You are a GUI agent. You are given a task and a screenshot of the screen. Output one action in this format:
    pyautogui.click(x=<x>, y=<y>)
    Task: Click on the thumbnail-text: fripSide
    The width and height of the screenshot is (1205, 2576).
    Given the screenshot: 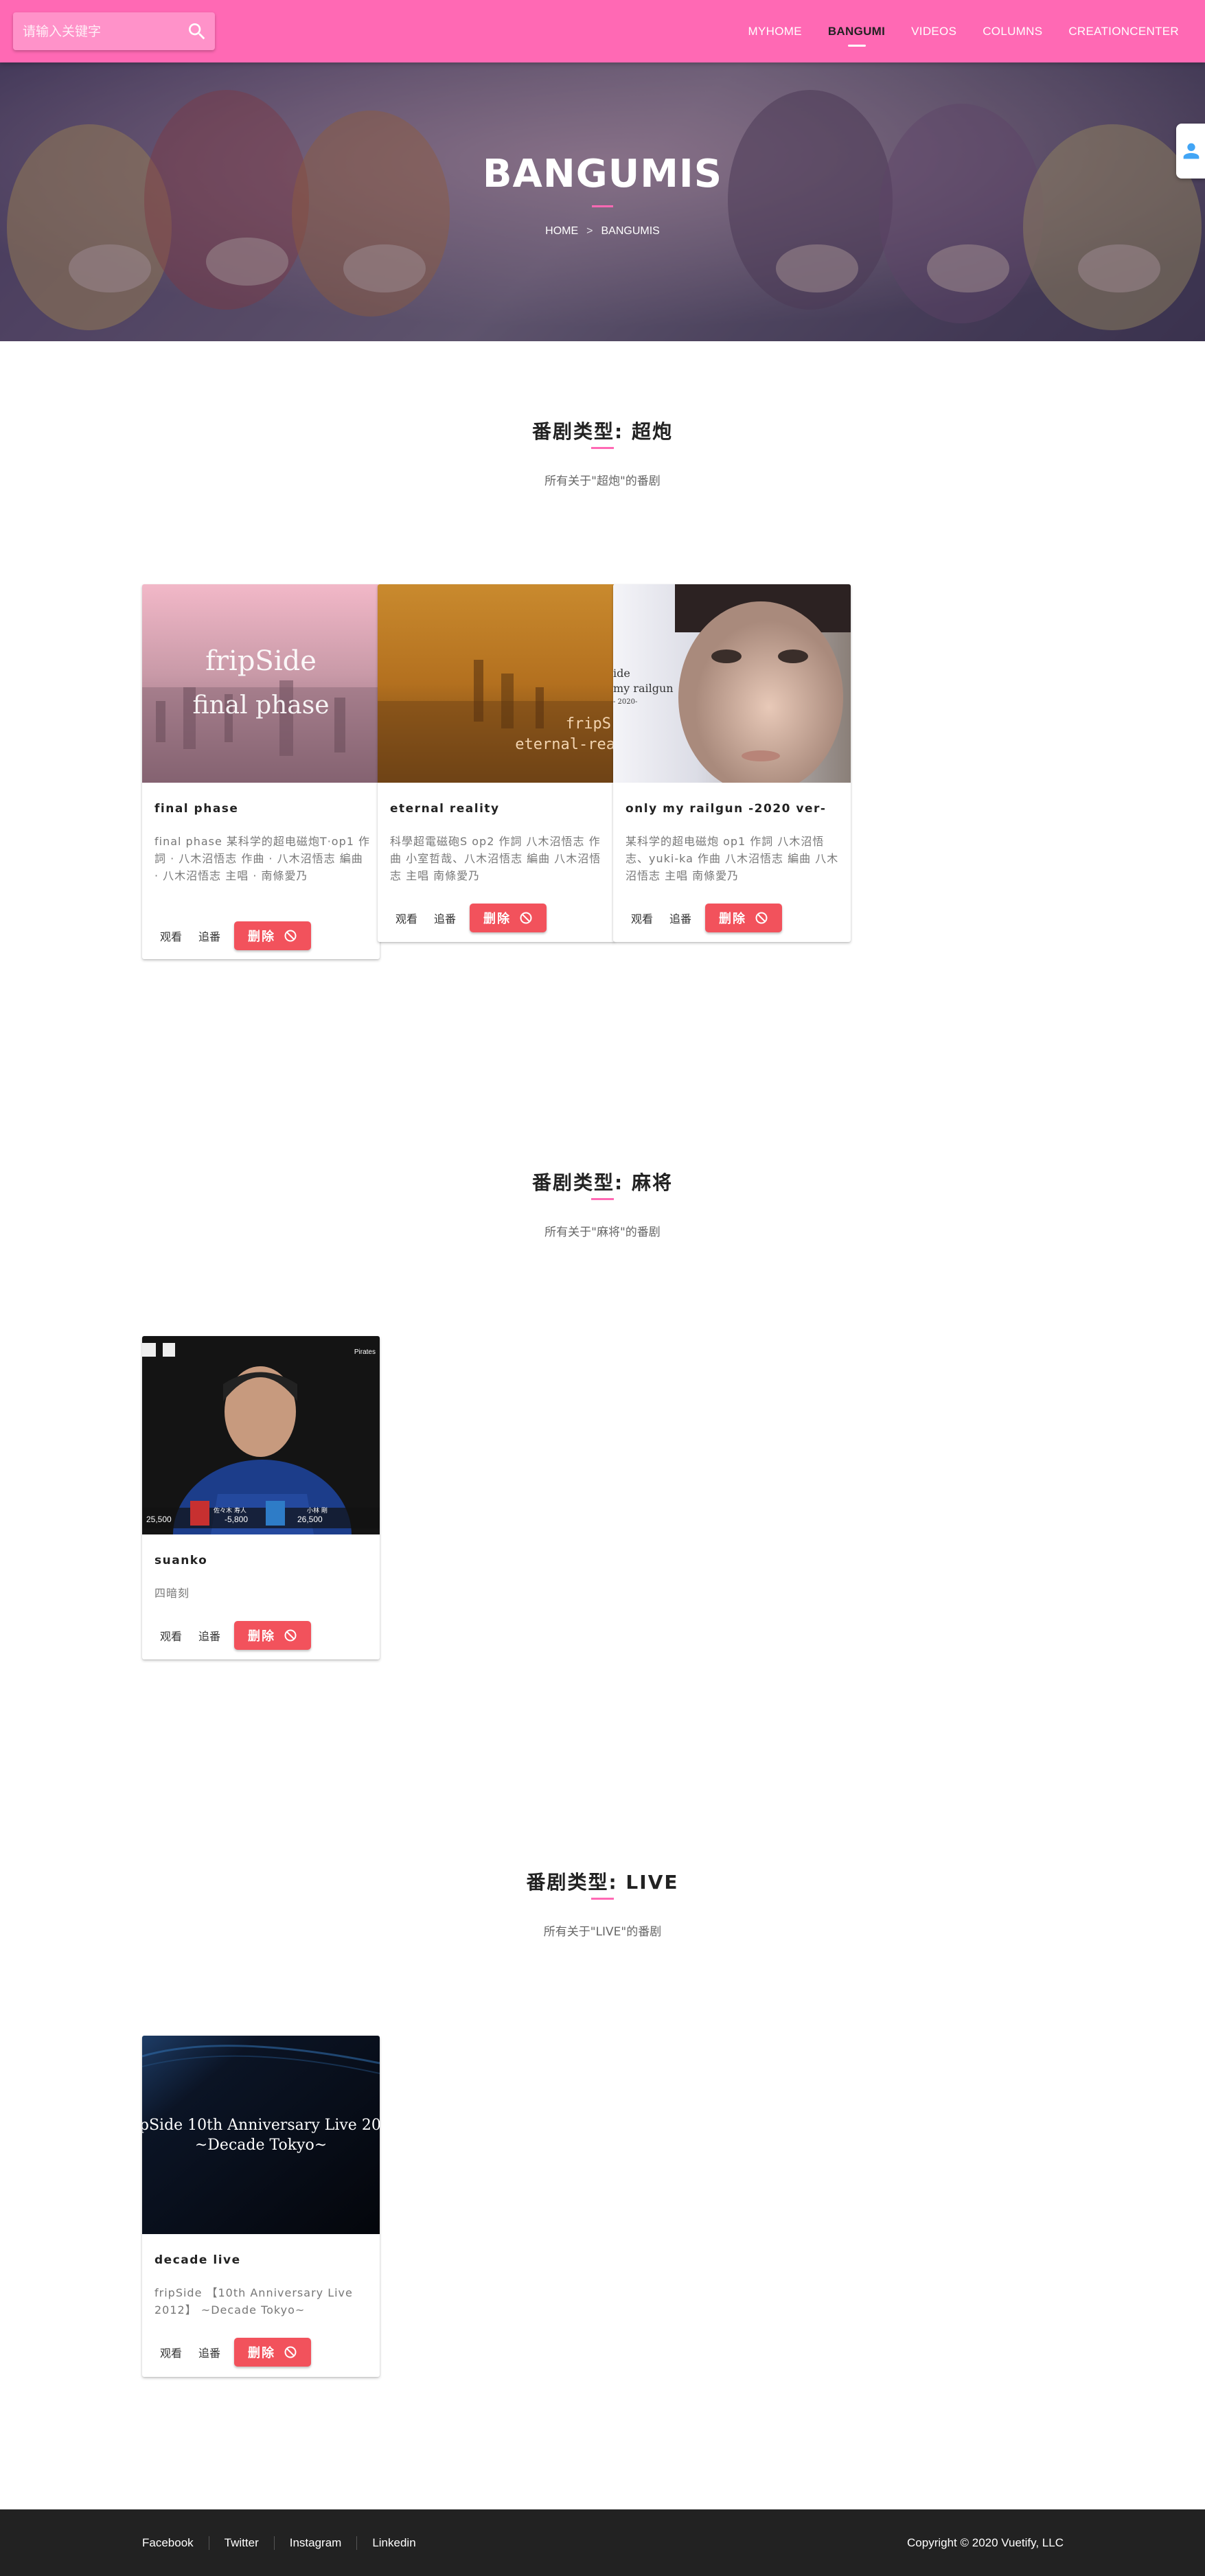 What is the action you would take?
    pyautogui.click(x=261, y=661)
    